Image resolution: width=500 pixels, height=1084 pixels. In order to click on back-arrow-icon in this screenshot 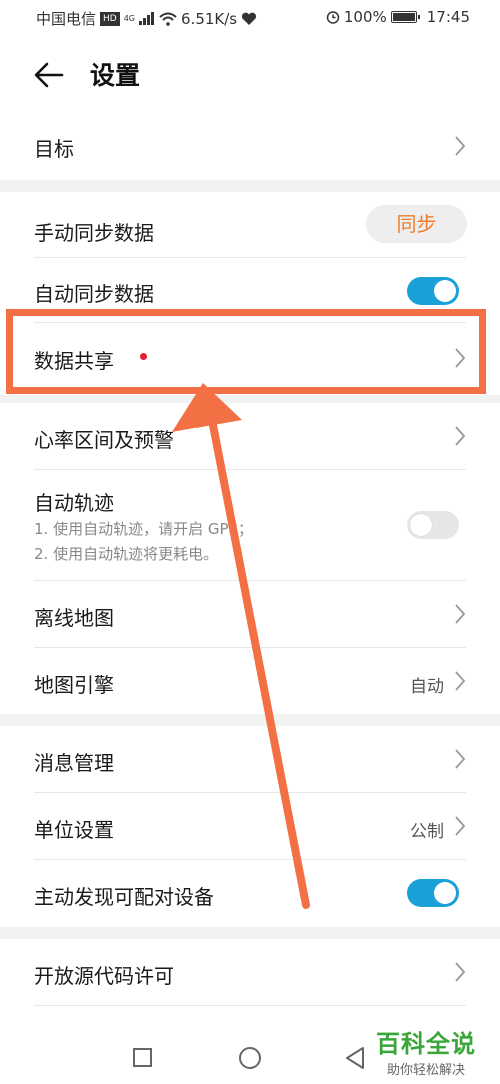, I will do `click(49, 75)`.